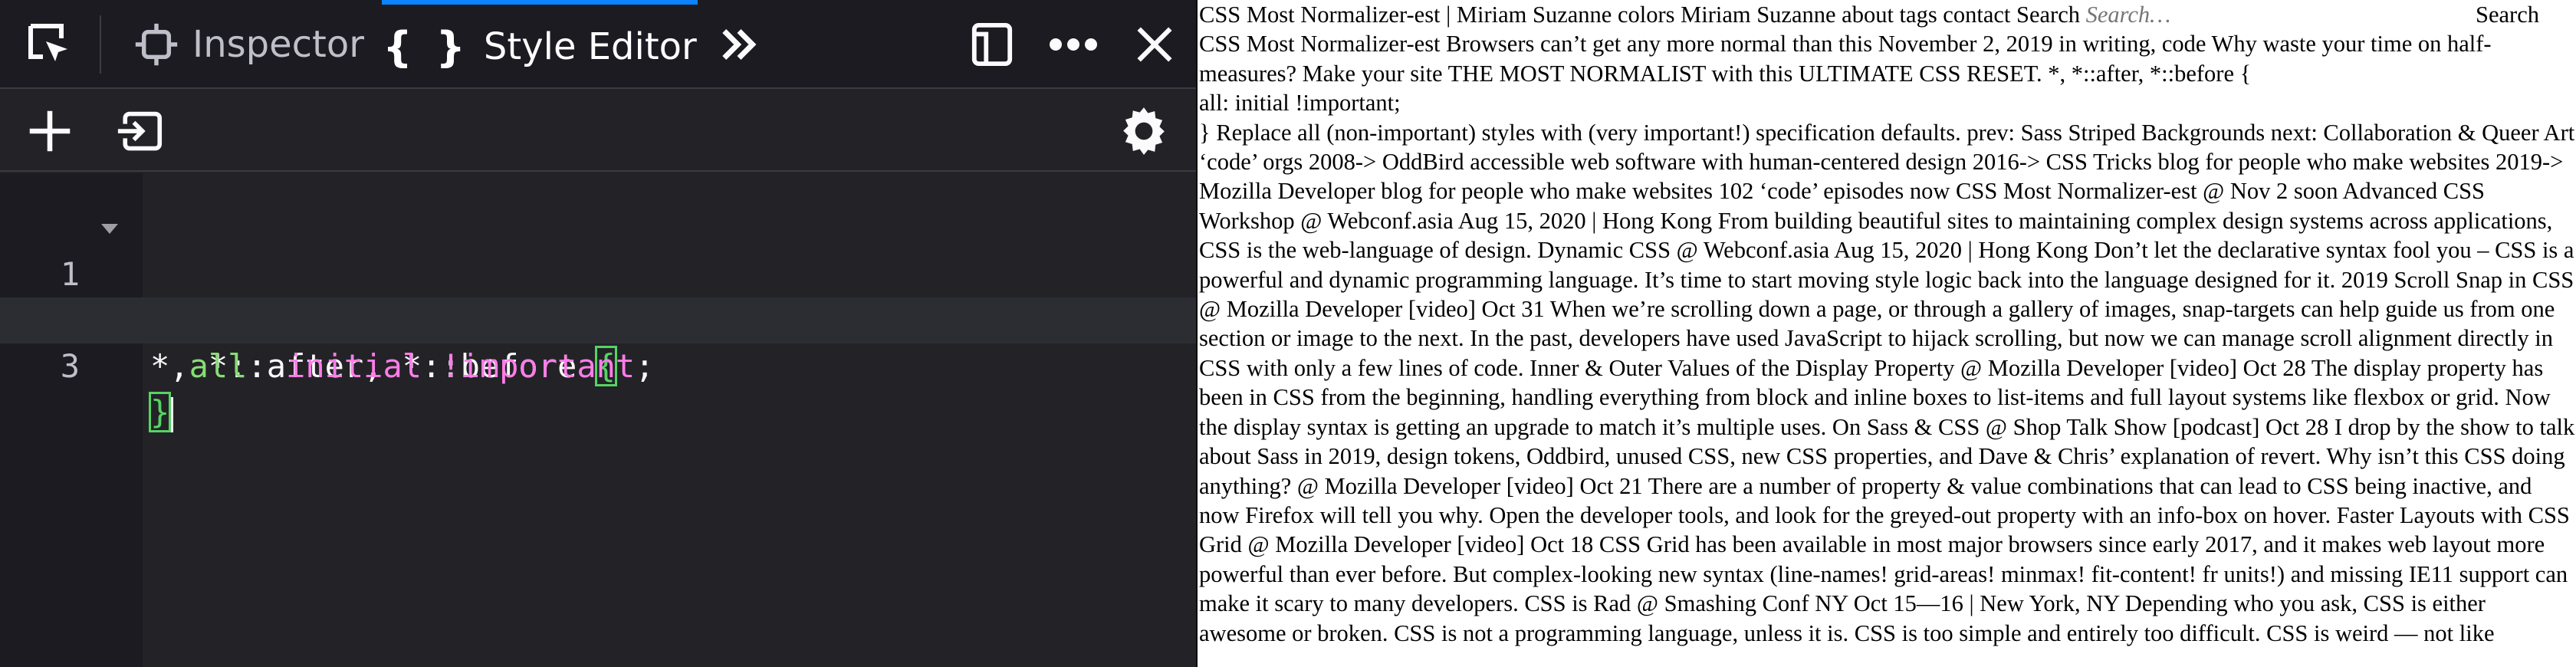 The height and width of the screenshot is (667, 2576). I want to click on code-line: 2 all: initial !important;, so click(598, 318).